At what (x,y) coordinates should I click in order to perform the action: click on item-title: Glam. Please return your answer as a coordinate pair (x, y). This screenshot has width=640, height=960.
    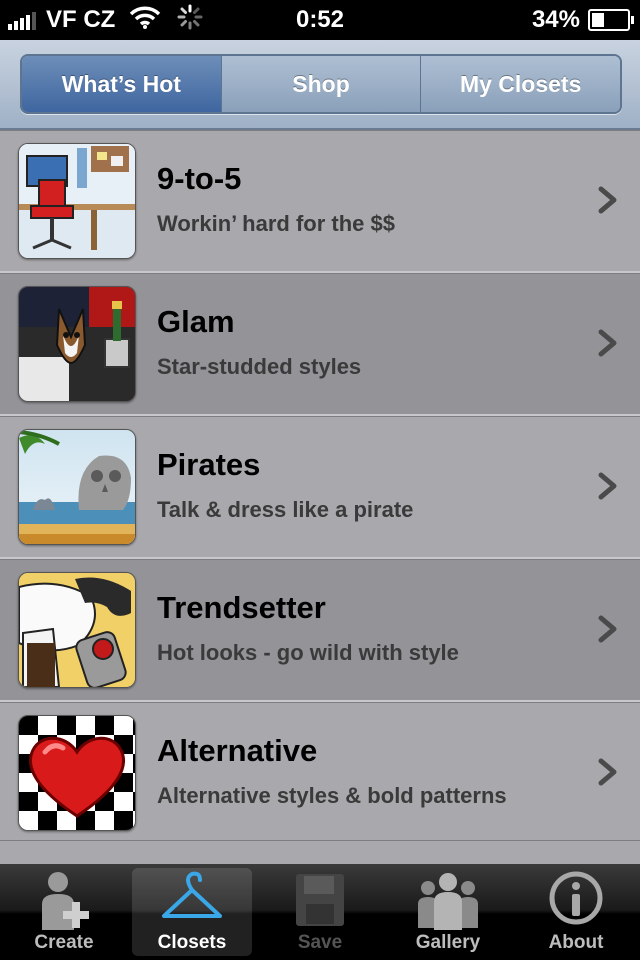
    Looking at the image, I should click on (196, 321).